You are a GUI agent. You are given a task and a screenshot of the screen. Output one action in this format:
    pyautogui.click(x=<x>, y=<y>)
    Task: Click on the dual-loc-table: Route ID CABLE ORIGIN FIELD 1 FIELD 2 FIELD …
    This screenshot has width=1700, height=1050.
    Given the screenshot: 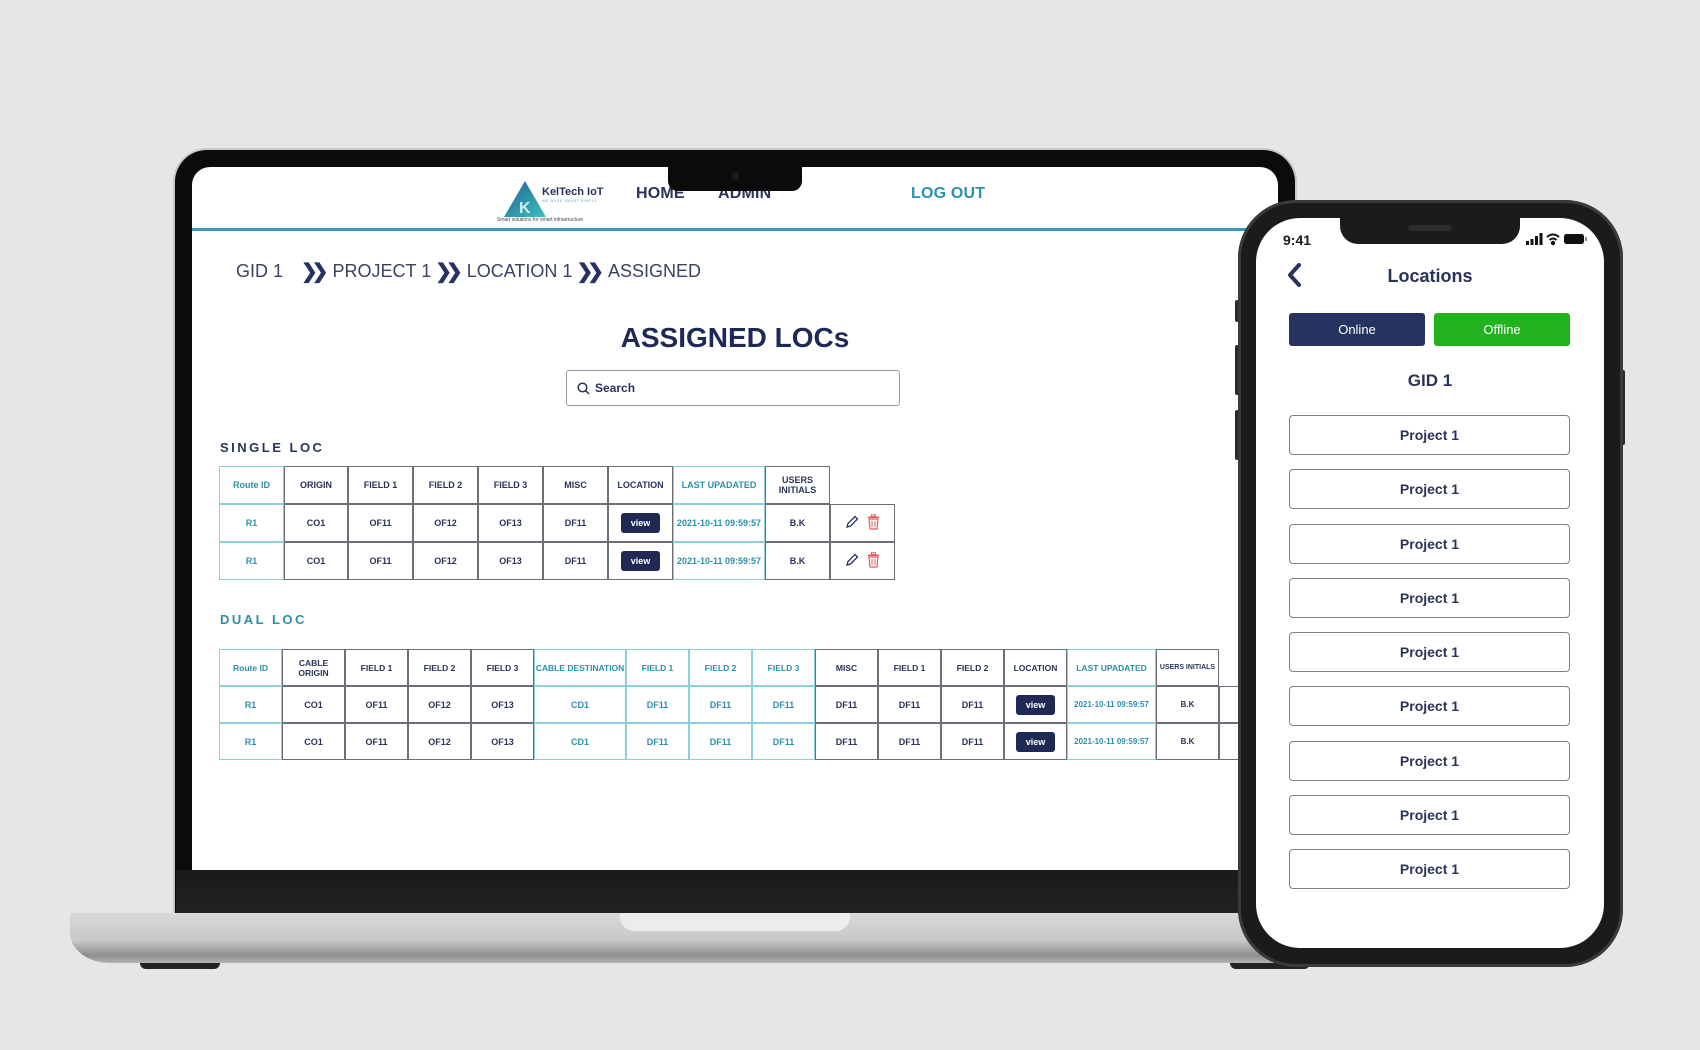 What is the action you would take?
    pyautogui.click(x=729, y=704)
    